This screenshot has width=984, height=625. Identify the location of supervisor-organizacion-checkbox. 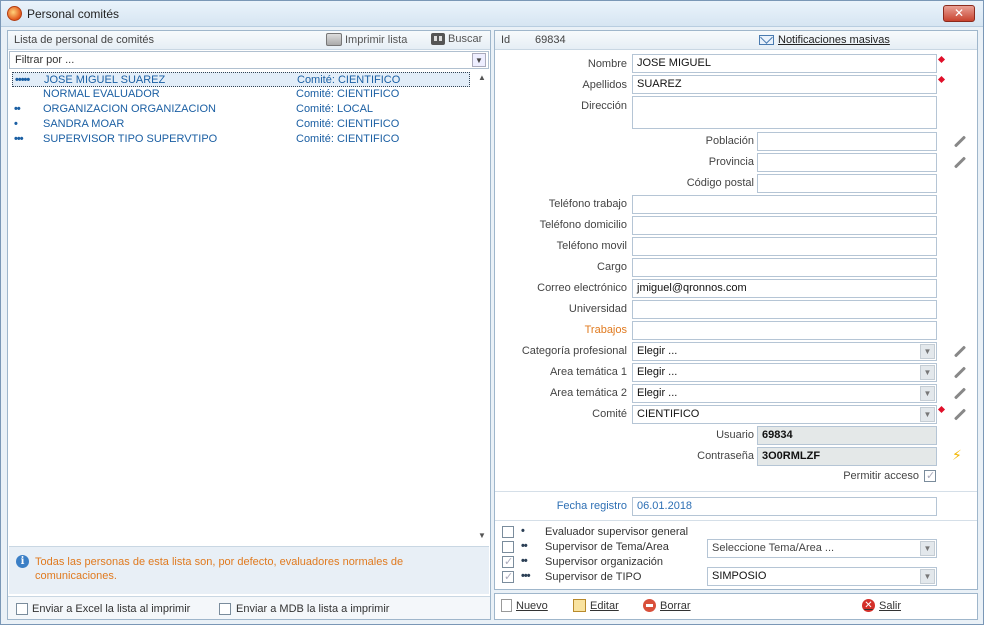
(508, 561).